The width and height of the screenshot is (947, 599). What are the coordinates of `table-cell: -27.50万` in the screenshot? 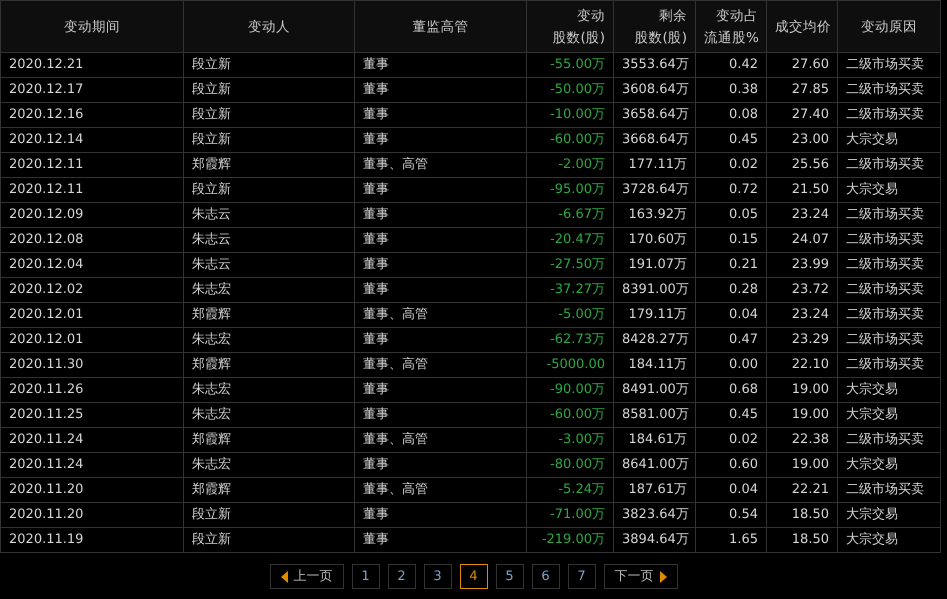 It's located at (570, 265).